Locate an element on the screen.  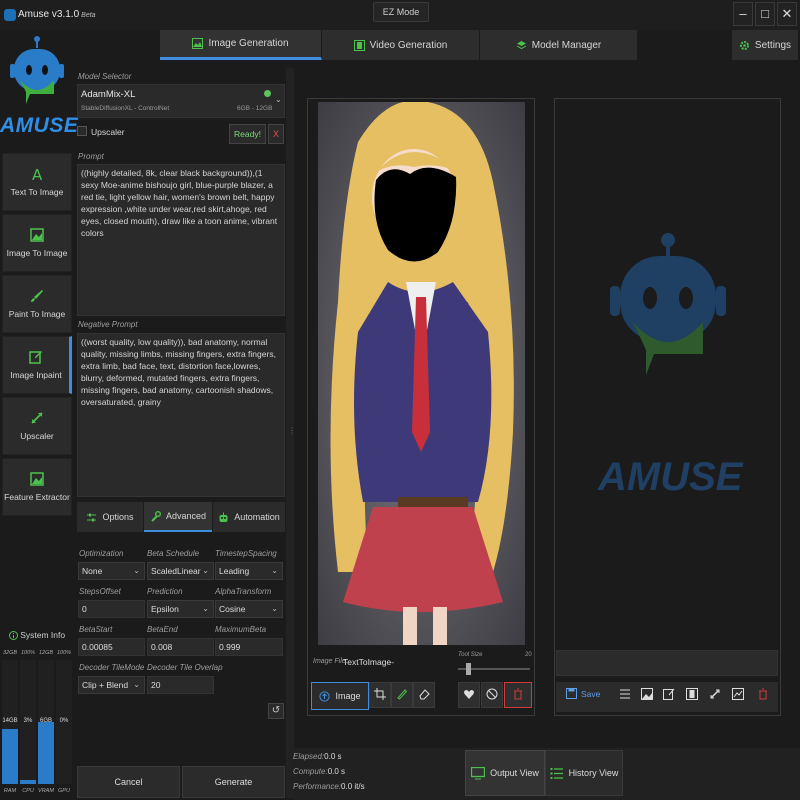
slider-thumb is located at coordinates (468, 669).